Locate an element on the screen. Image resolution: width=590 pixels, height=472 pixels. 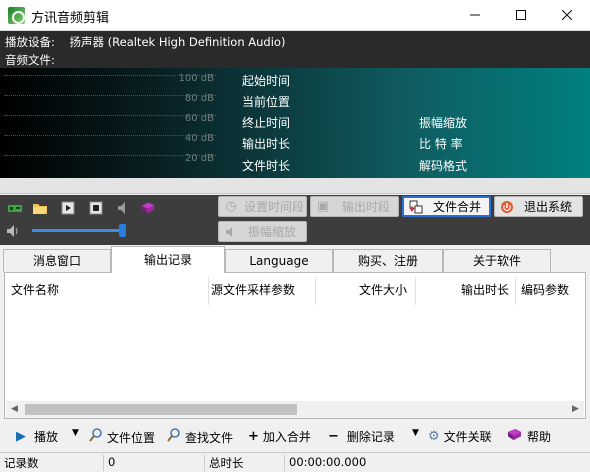
clock-icon: ◷ is located at coordinates (231, 206).